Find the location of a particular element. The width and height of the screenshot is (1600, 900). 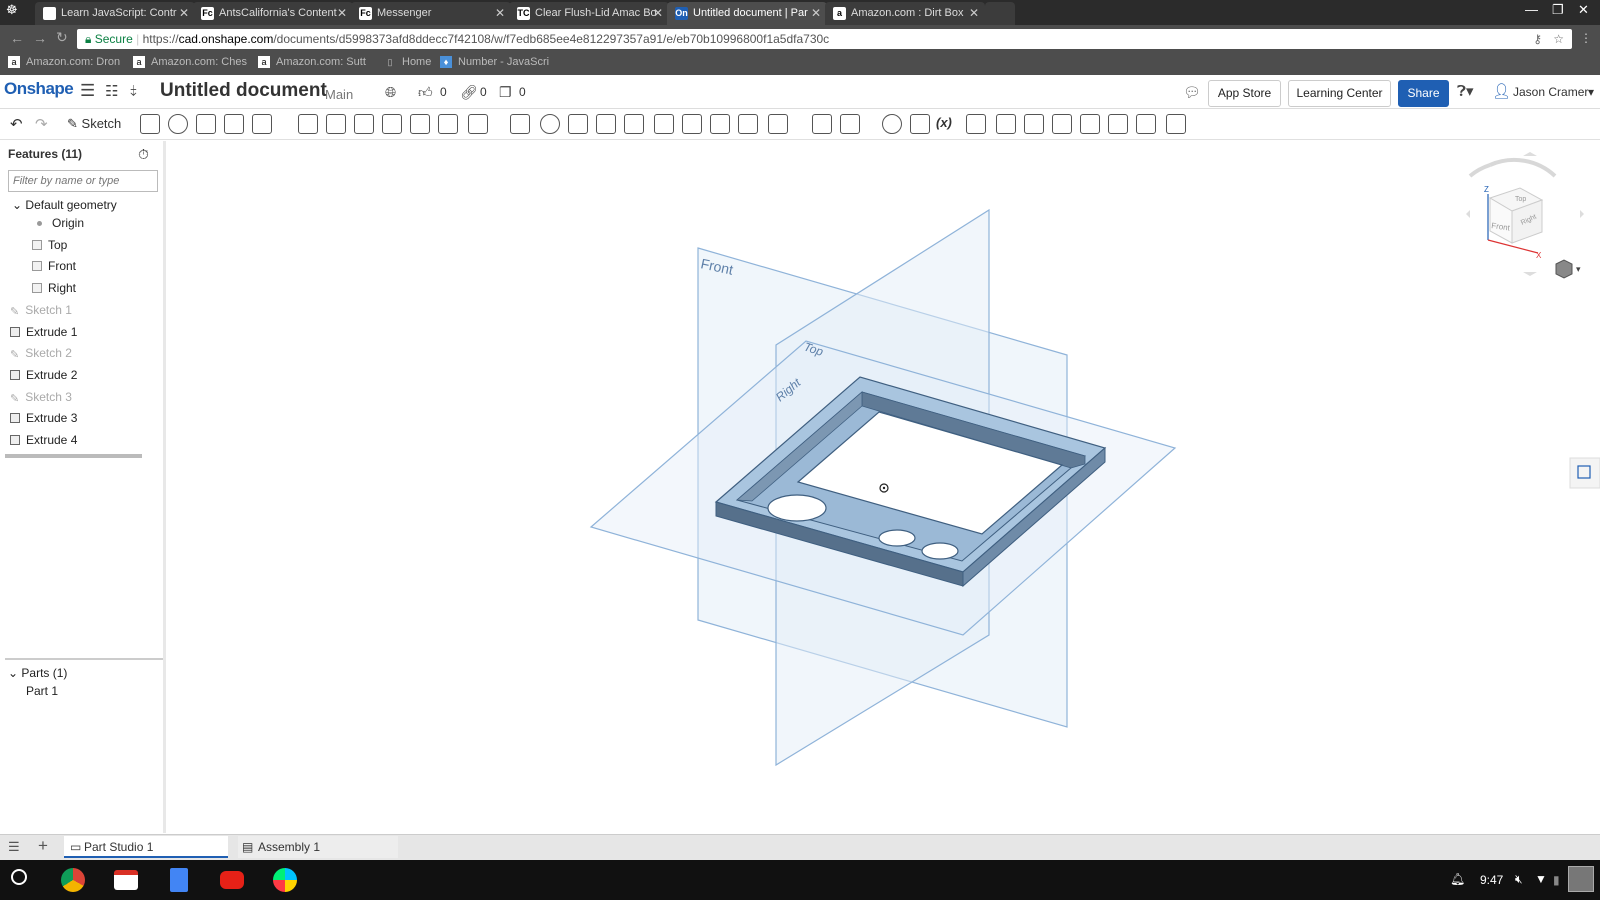

pattern-icon is located at coordinates (478, 124).